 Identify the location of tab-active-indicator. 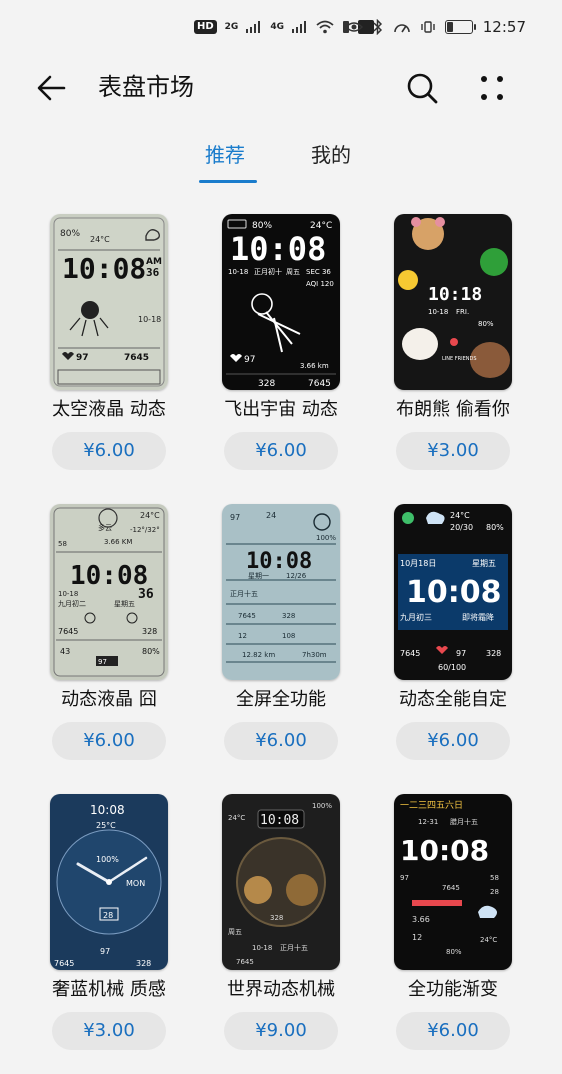
(228, 181).